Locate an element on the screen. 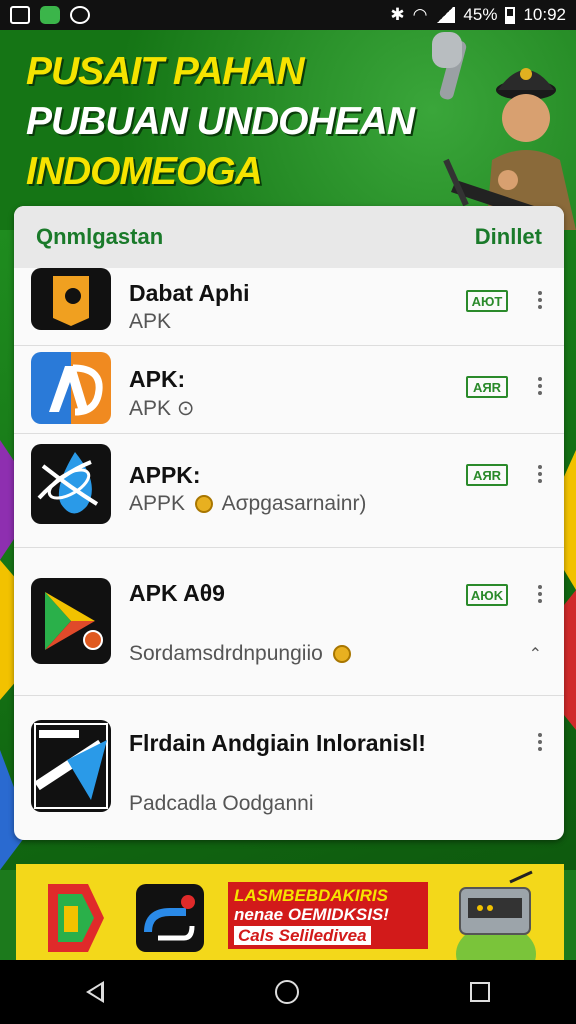 The image size is (576, 1024). hero-title-line-2: PUBUAN UNDOHEAN is located at coordinates (220, 121).